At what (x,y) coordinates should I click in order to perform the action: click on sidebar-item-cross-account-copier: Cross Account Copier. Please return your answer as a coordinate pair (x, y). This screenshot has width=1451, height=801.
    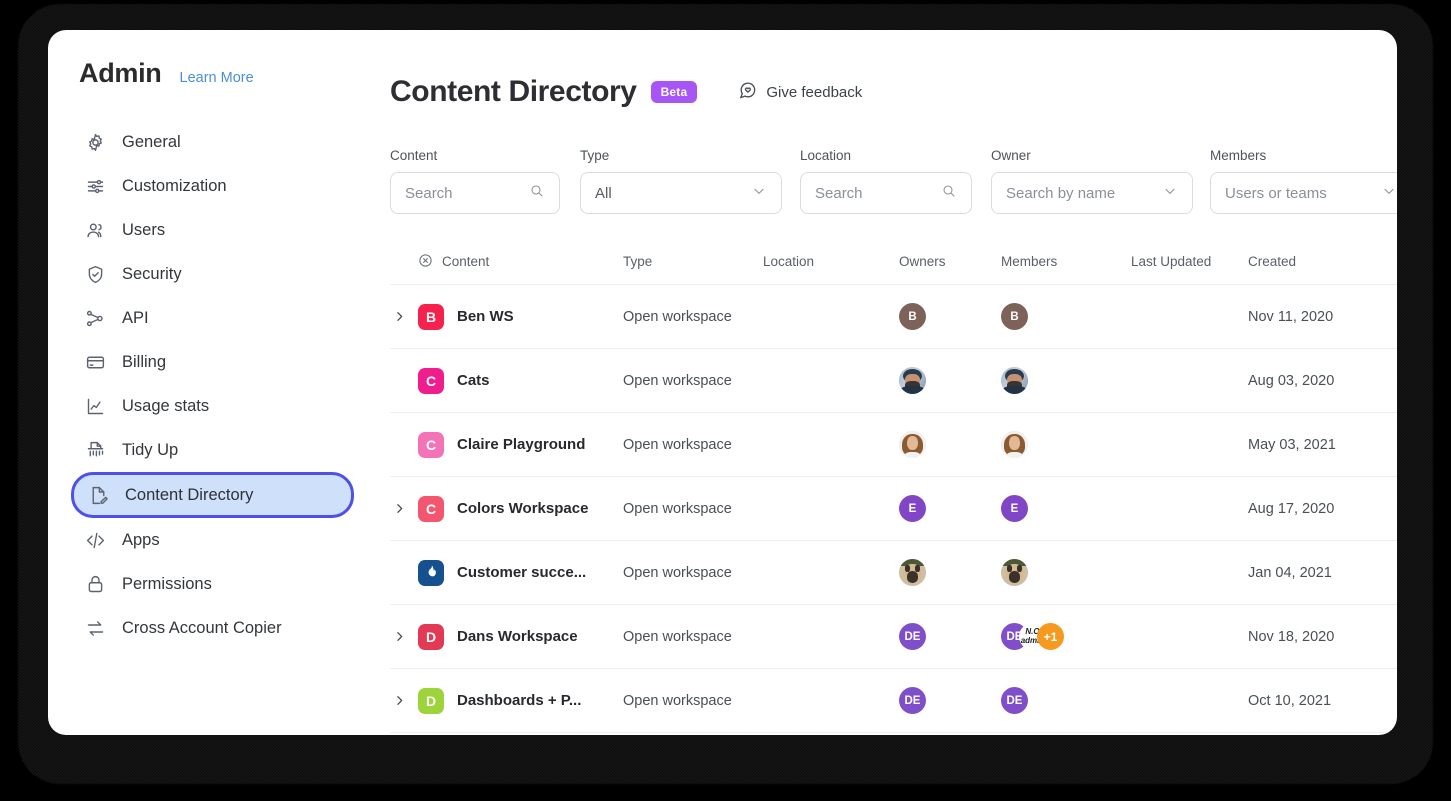
    Looking at the image, I should click on (212, 628).